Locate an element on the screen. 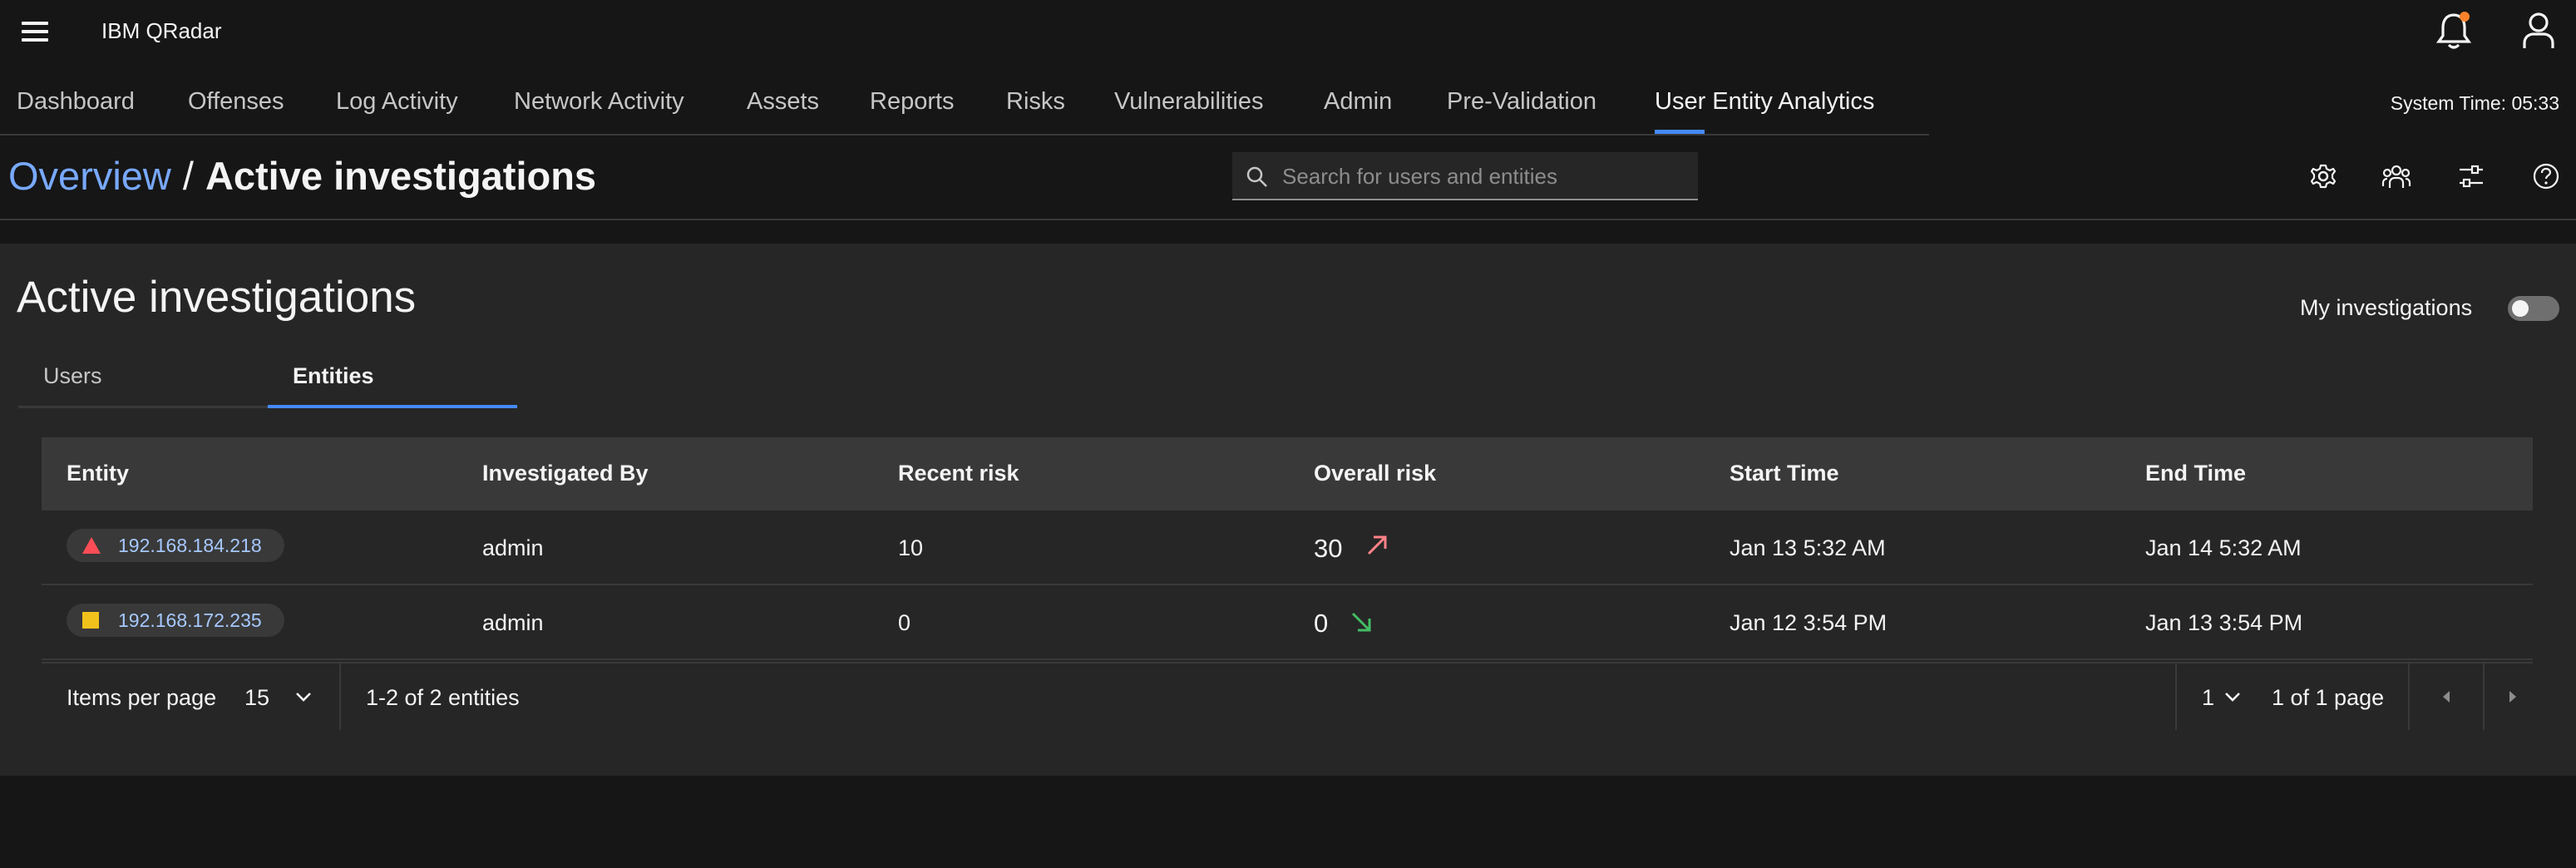  overall-risk-cell: 0 is located at coordinates (1321, 623).